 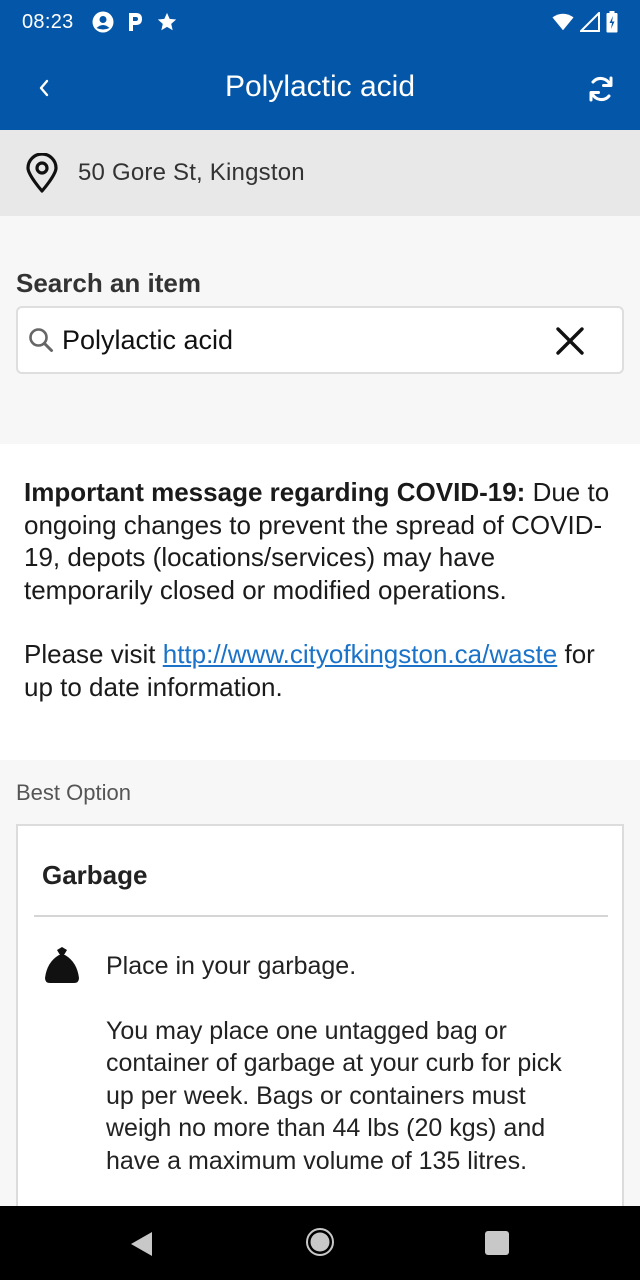 I want to click on back-button, so click(x=44, y=88).